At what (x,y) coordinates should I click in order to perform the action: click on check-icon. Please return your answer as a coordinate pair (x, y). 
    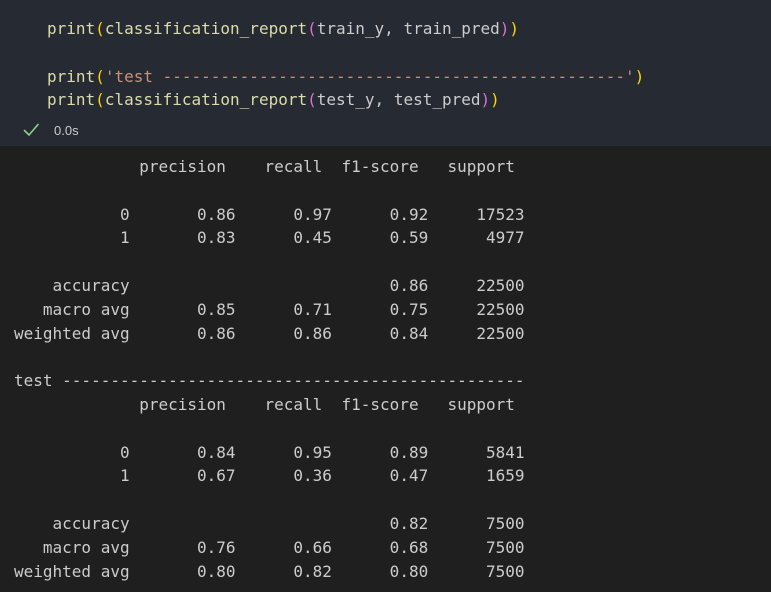
    Looking at the image, I should click on (31, 129).